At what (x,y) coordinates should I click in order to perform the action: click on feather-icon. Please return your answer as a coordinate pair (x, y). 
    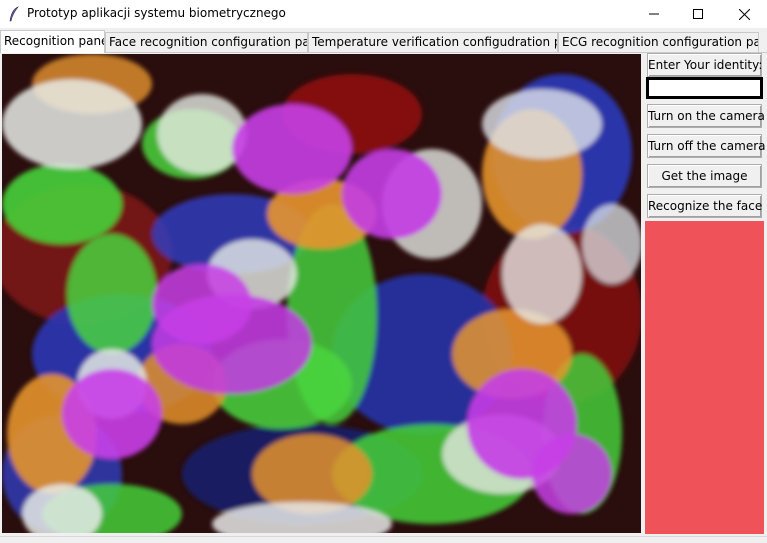
    Looking at the image, I should click on (14, 14).